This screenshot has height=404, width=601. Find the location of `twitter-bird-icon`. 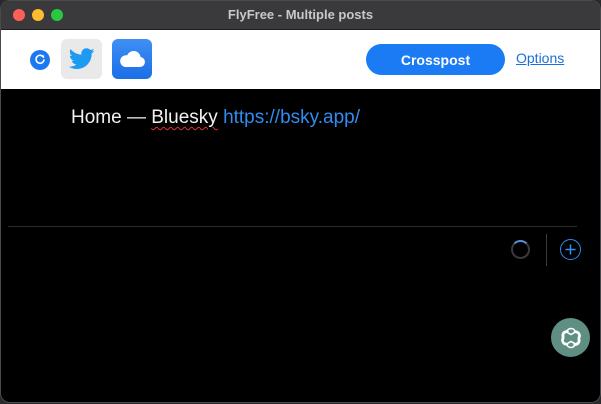

twitter-bird-icon is located at coordinates (81, 58).